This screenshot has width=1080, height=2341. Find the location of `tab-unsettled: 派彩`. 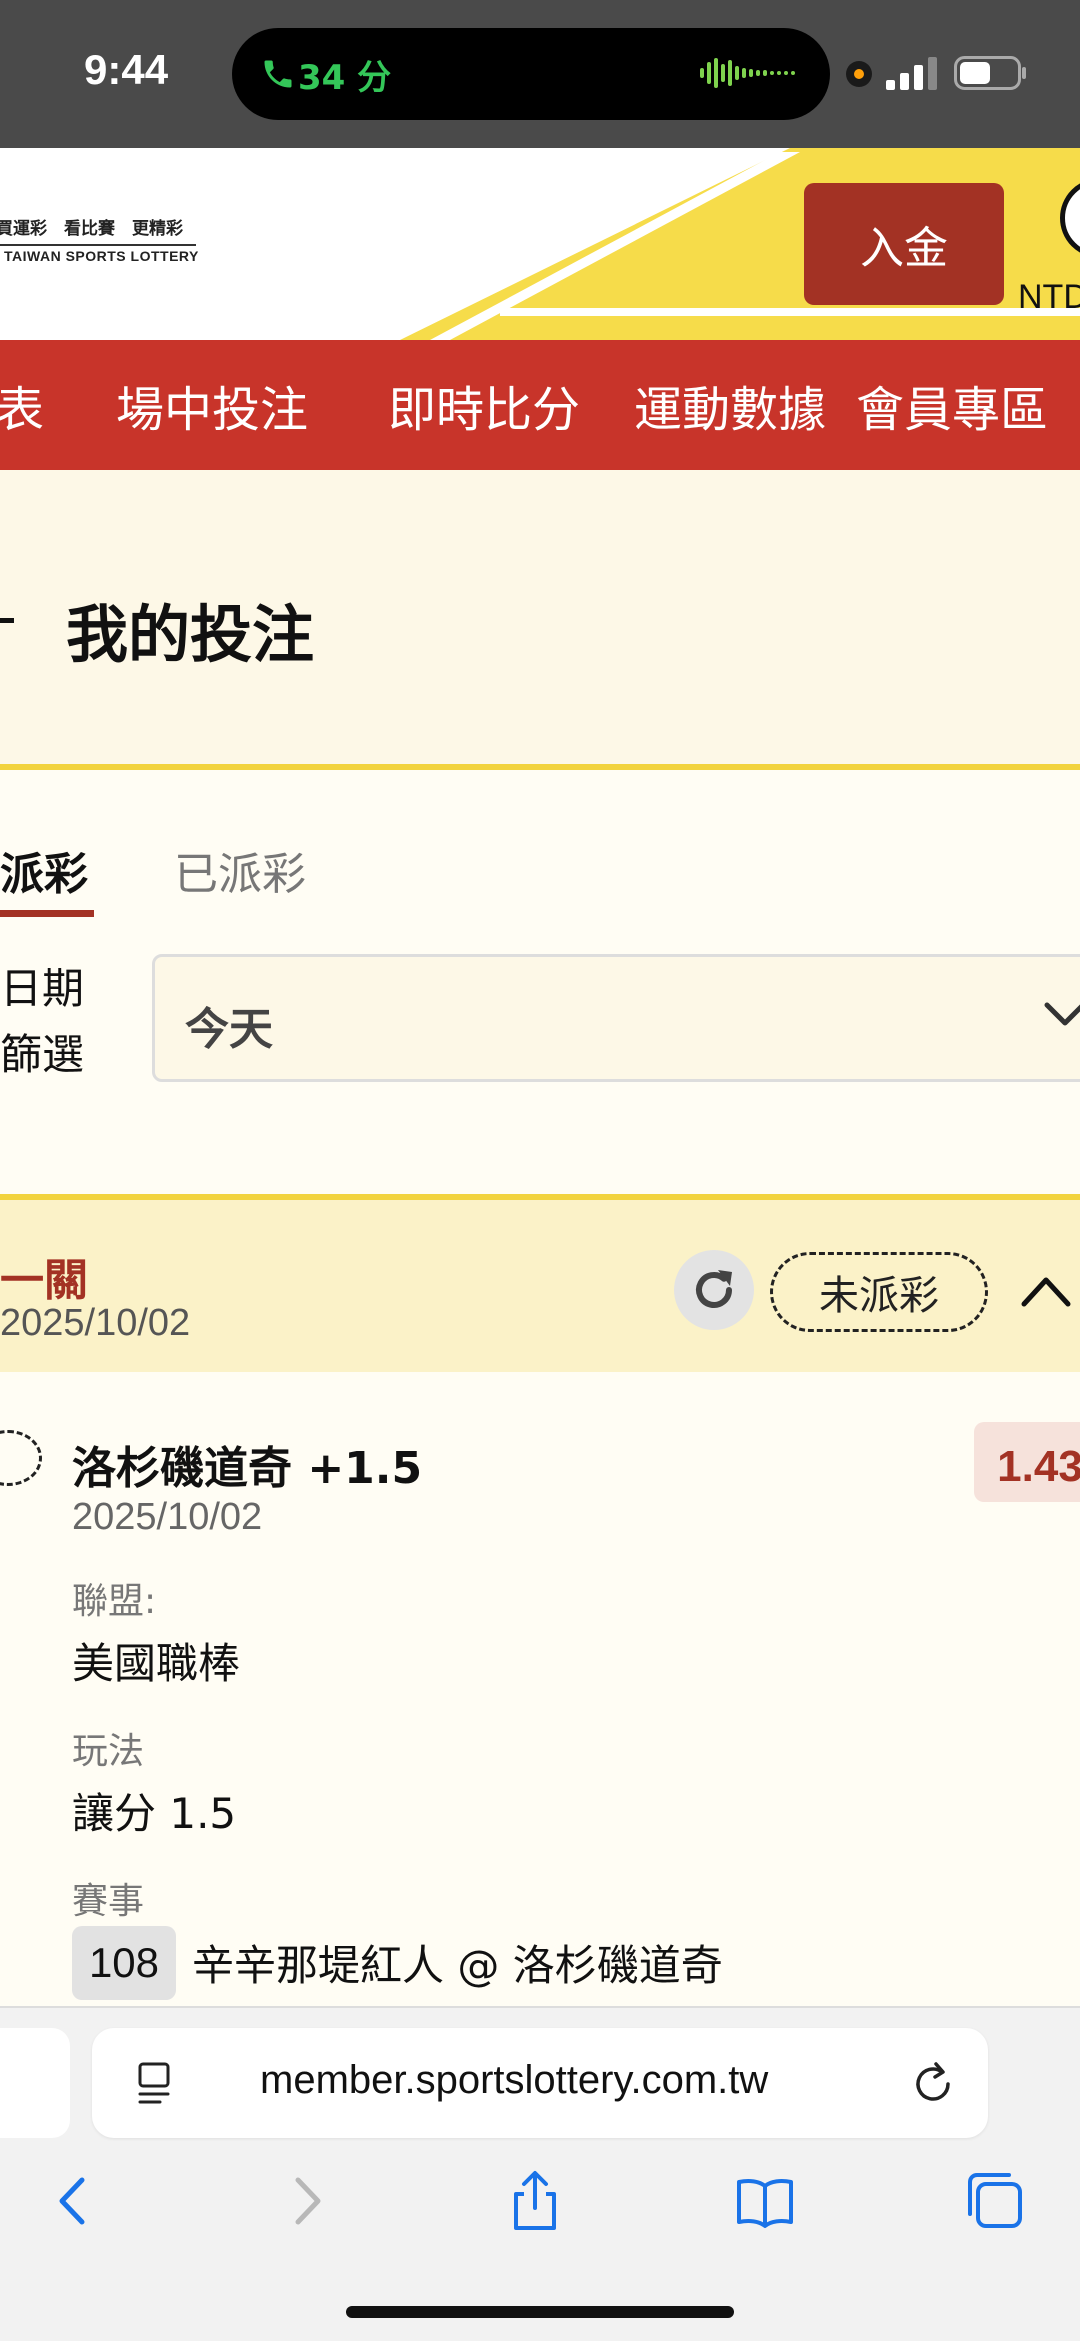

tab-unsettled: 派彩 is located at coordinates (44, 870).